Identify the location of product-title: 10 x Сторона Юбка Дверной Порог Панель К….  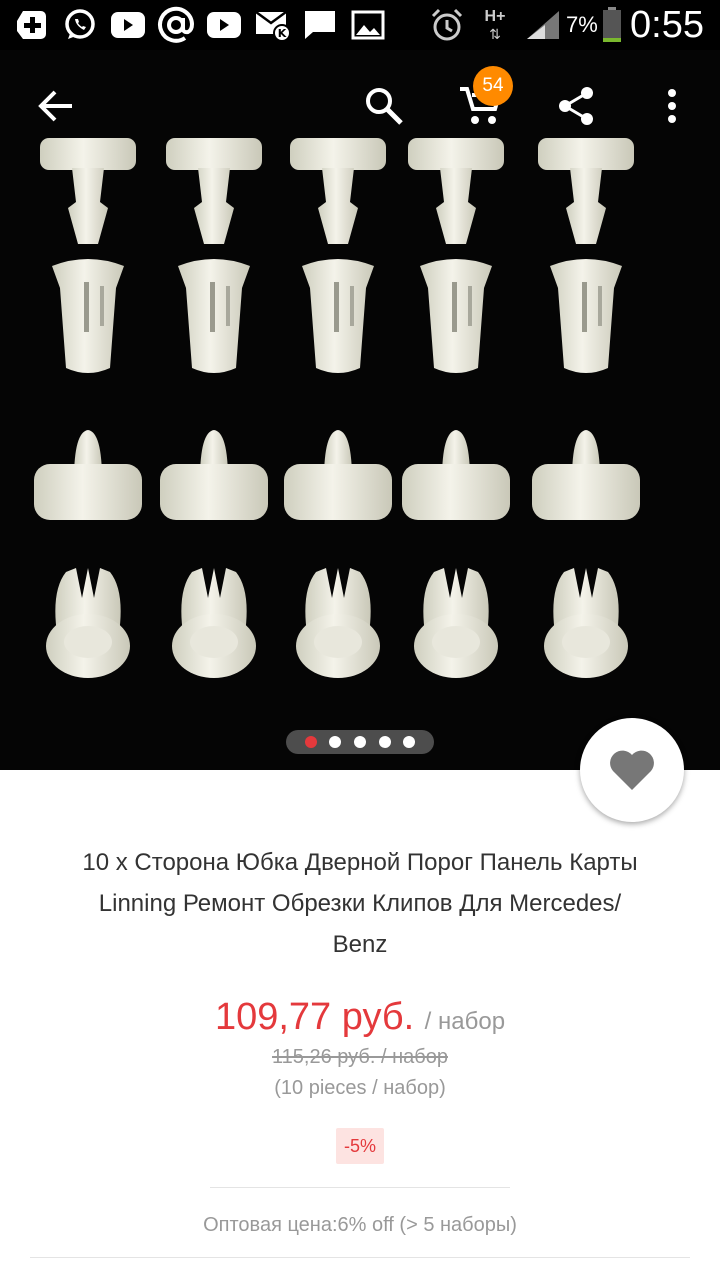
(360, 903).